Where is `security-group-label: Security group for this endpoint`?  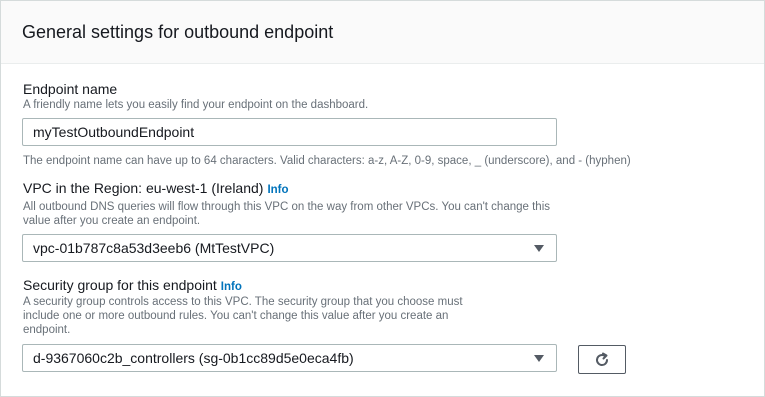
security-group-label: Security group for this endpoint is located at coordinates (120, 285).